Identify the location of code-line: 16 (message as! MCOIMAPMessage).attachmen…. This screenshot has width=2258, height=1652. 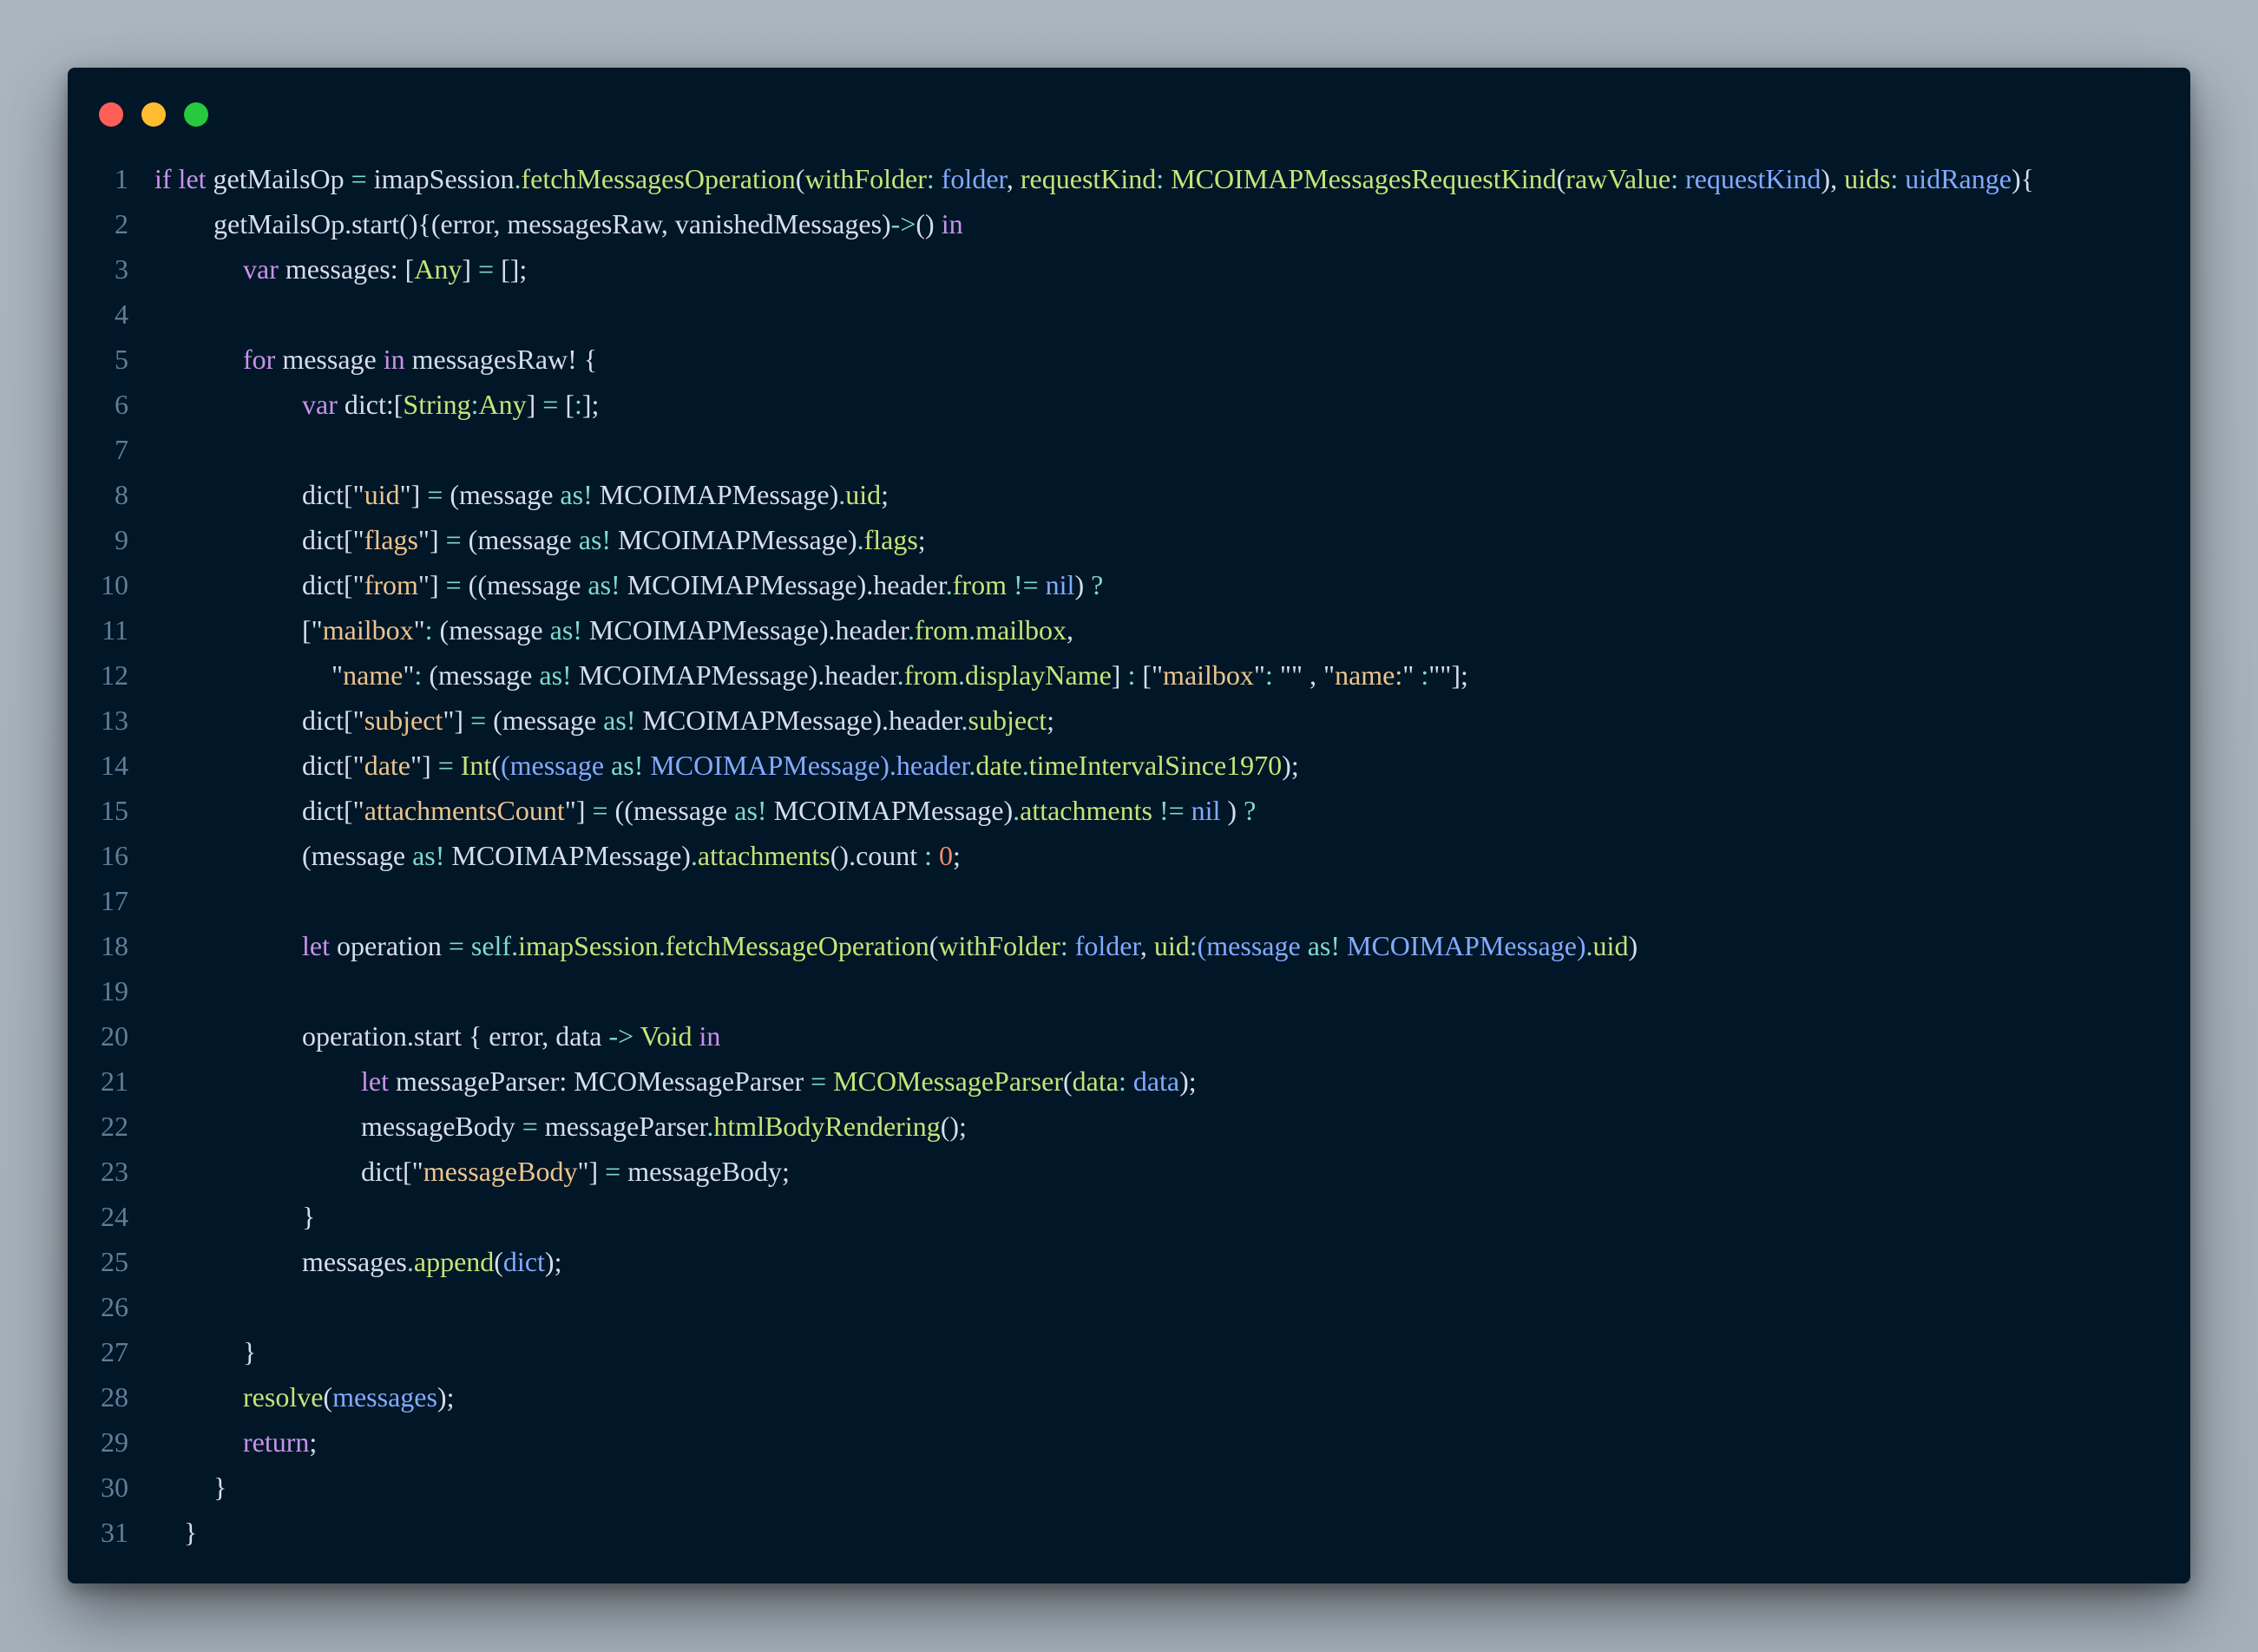
(1129, 855).